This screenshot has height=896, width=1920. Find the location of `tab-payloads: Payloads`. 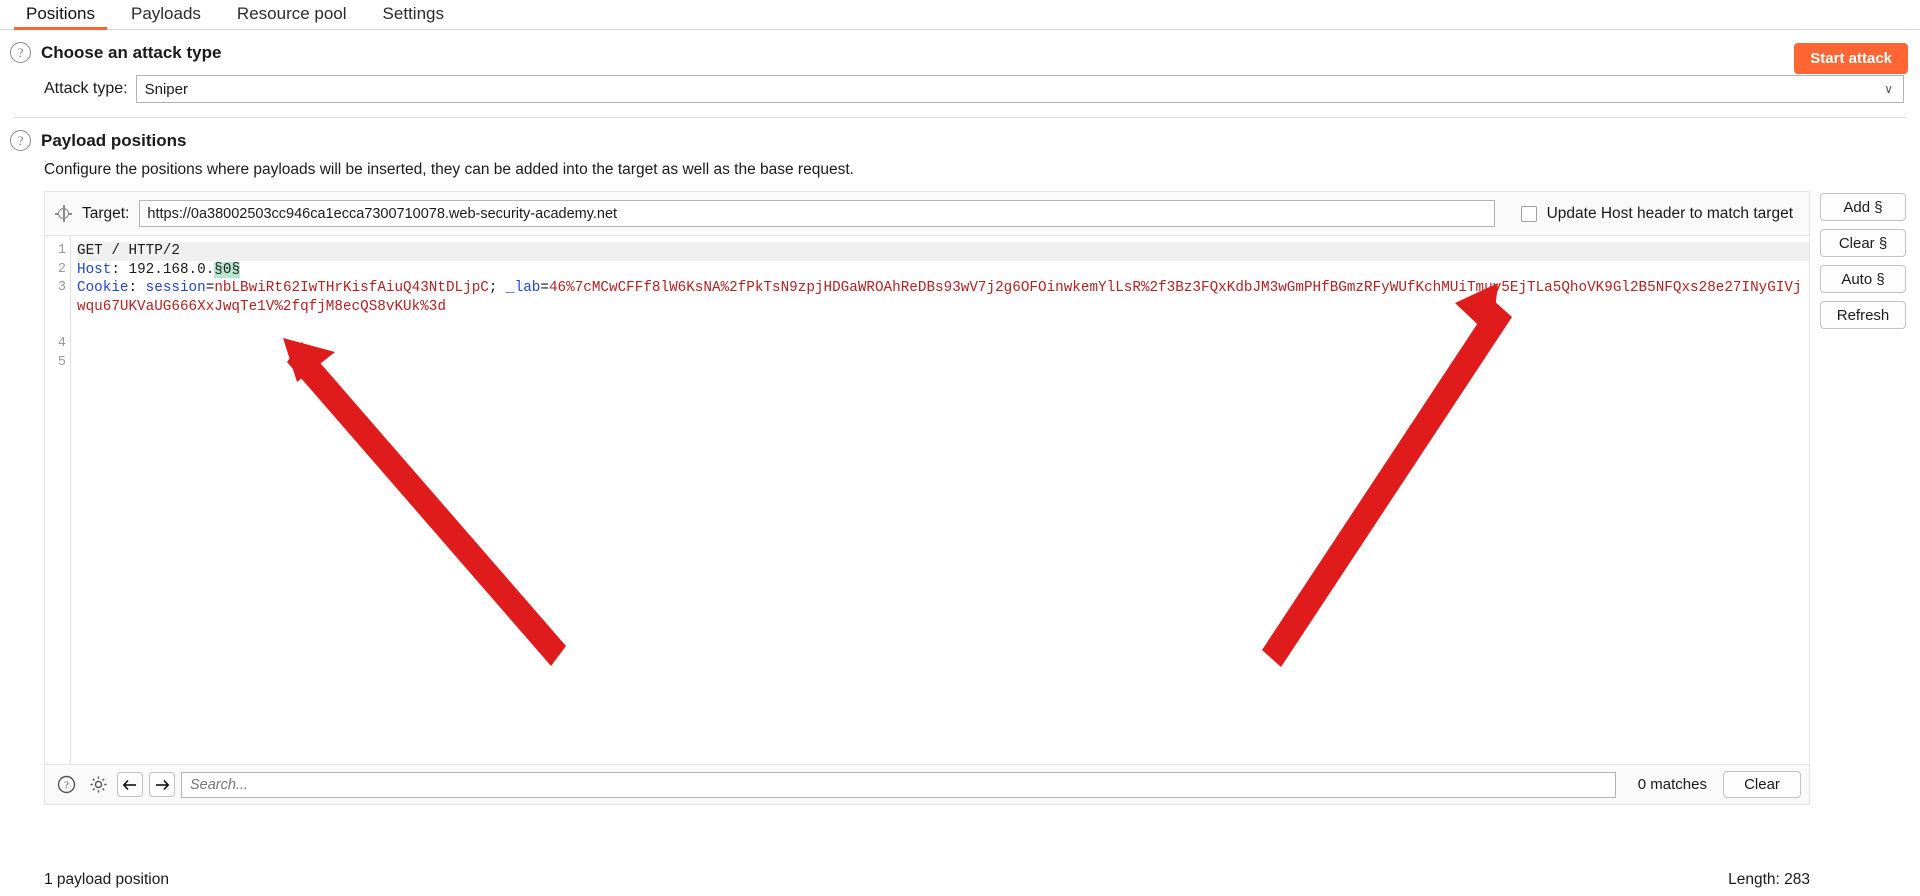

tab-payloads: Payloads is located at coordinates (166, 15).